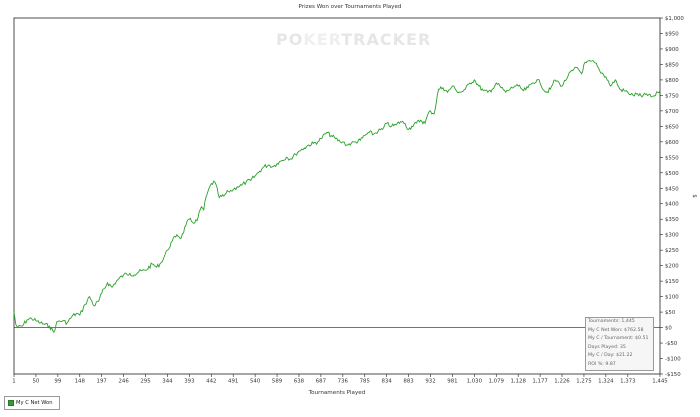 The height and width of the screenshot is (417, 700). I want to click on x-tick-label: 1, so click(13, 382).